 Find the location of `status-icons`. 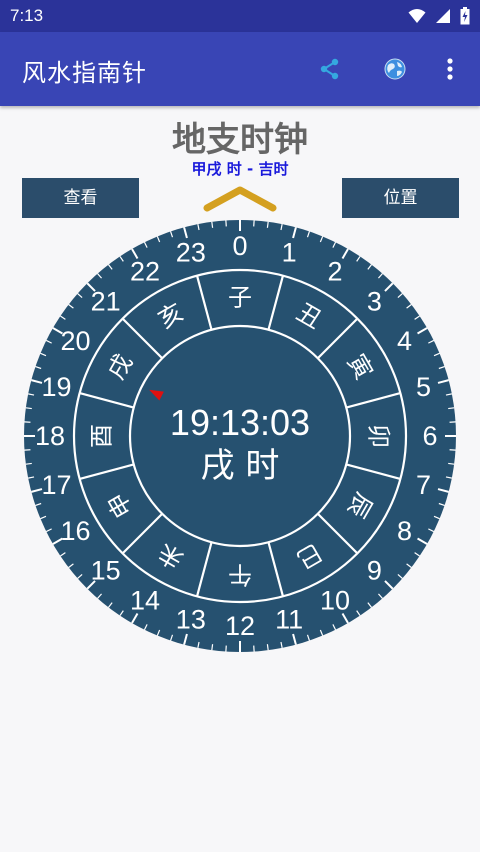

status-icons is located at coordinates (439, 16).